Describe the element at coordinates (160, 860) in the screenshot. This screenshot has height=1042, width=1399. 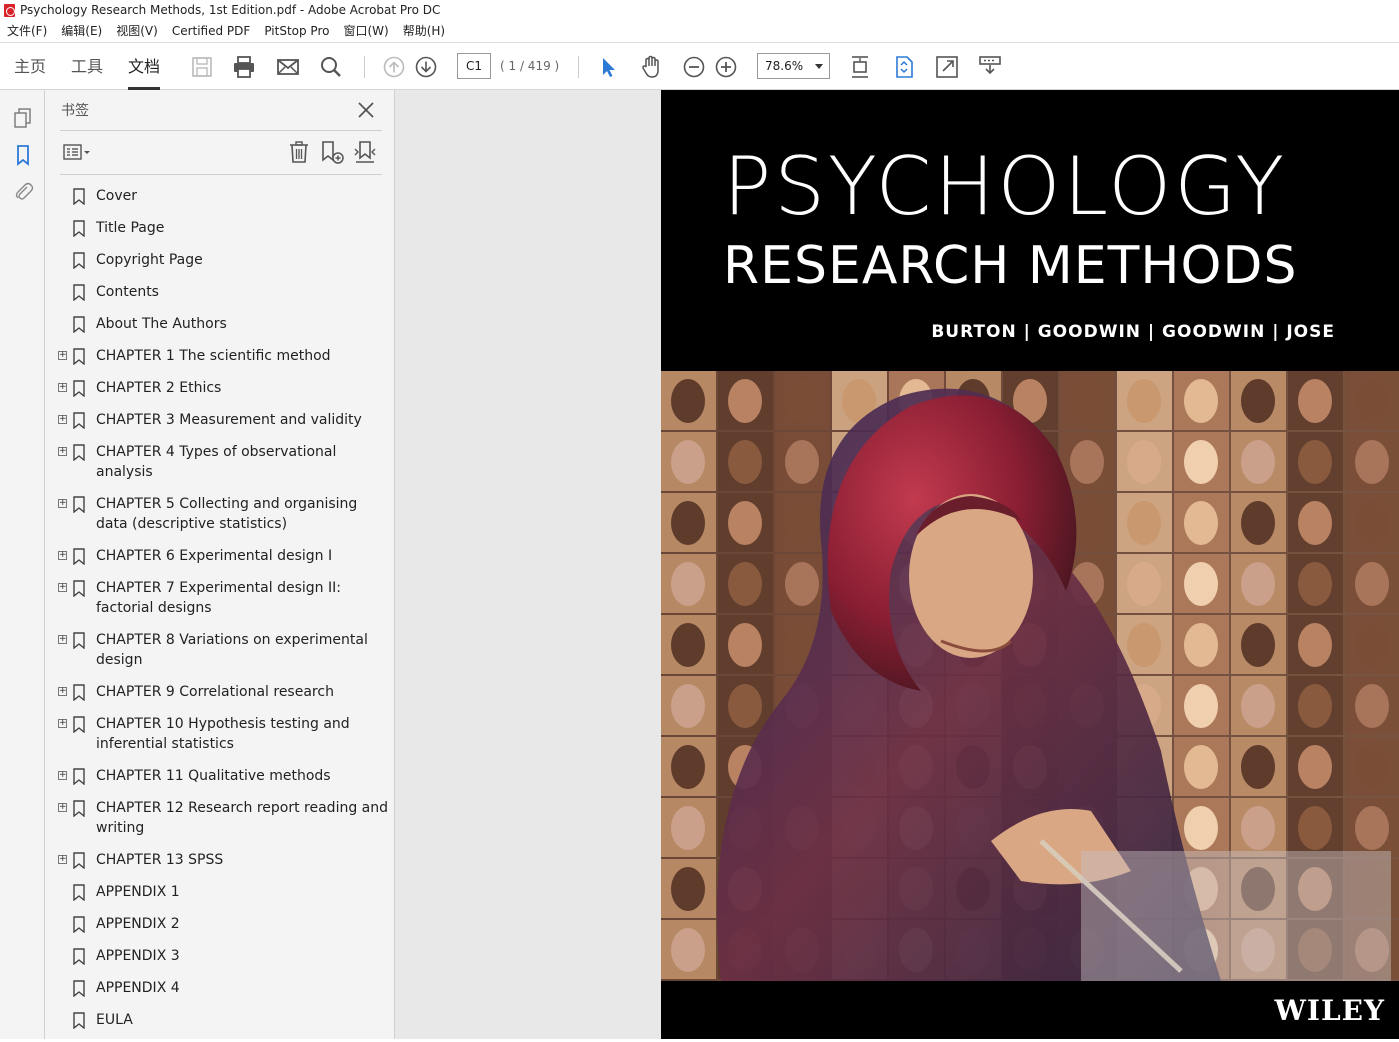
I see `bookmark-label: CHAPTER 13 SPSS` at that location.